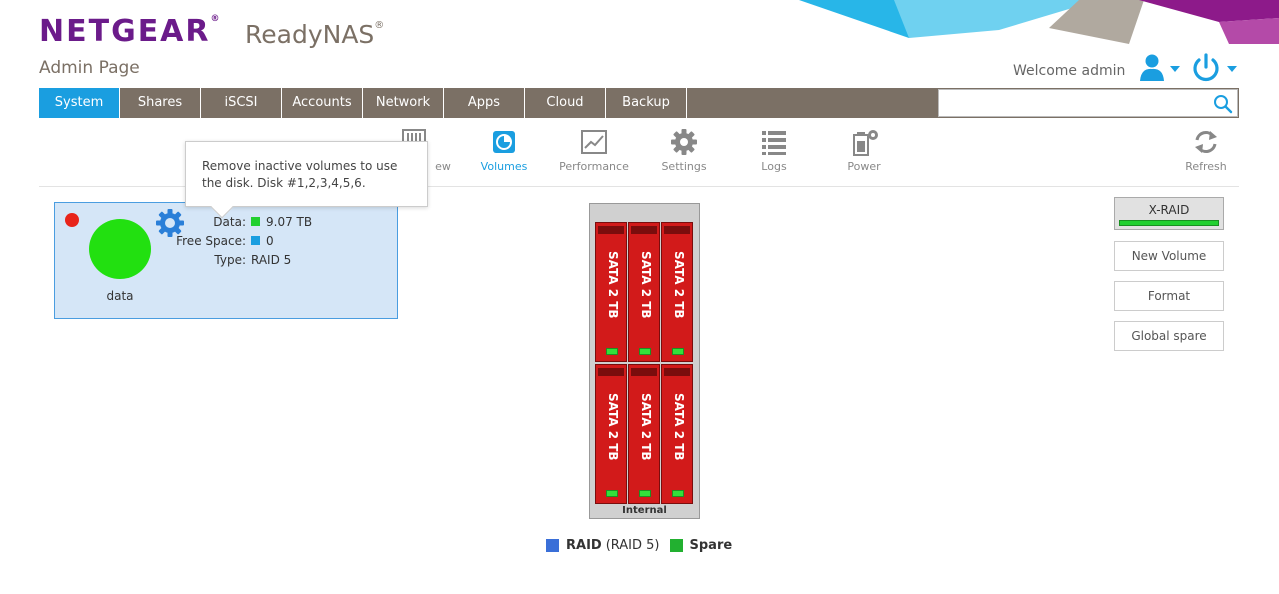 The width and height of the screenshot is (1279, 594). I want to click on raid-swatch, so click(552, 545).